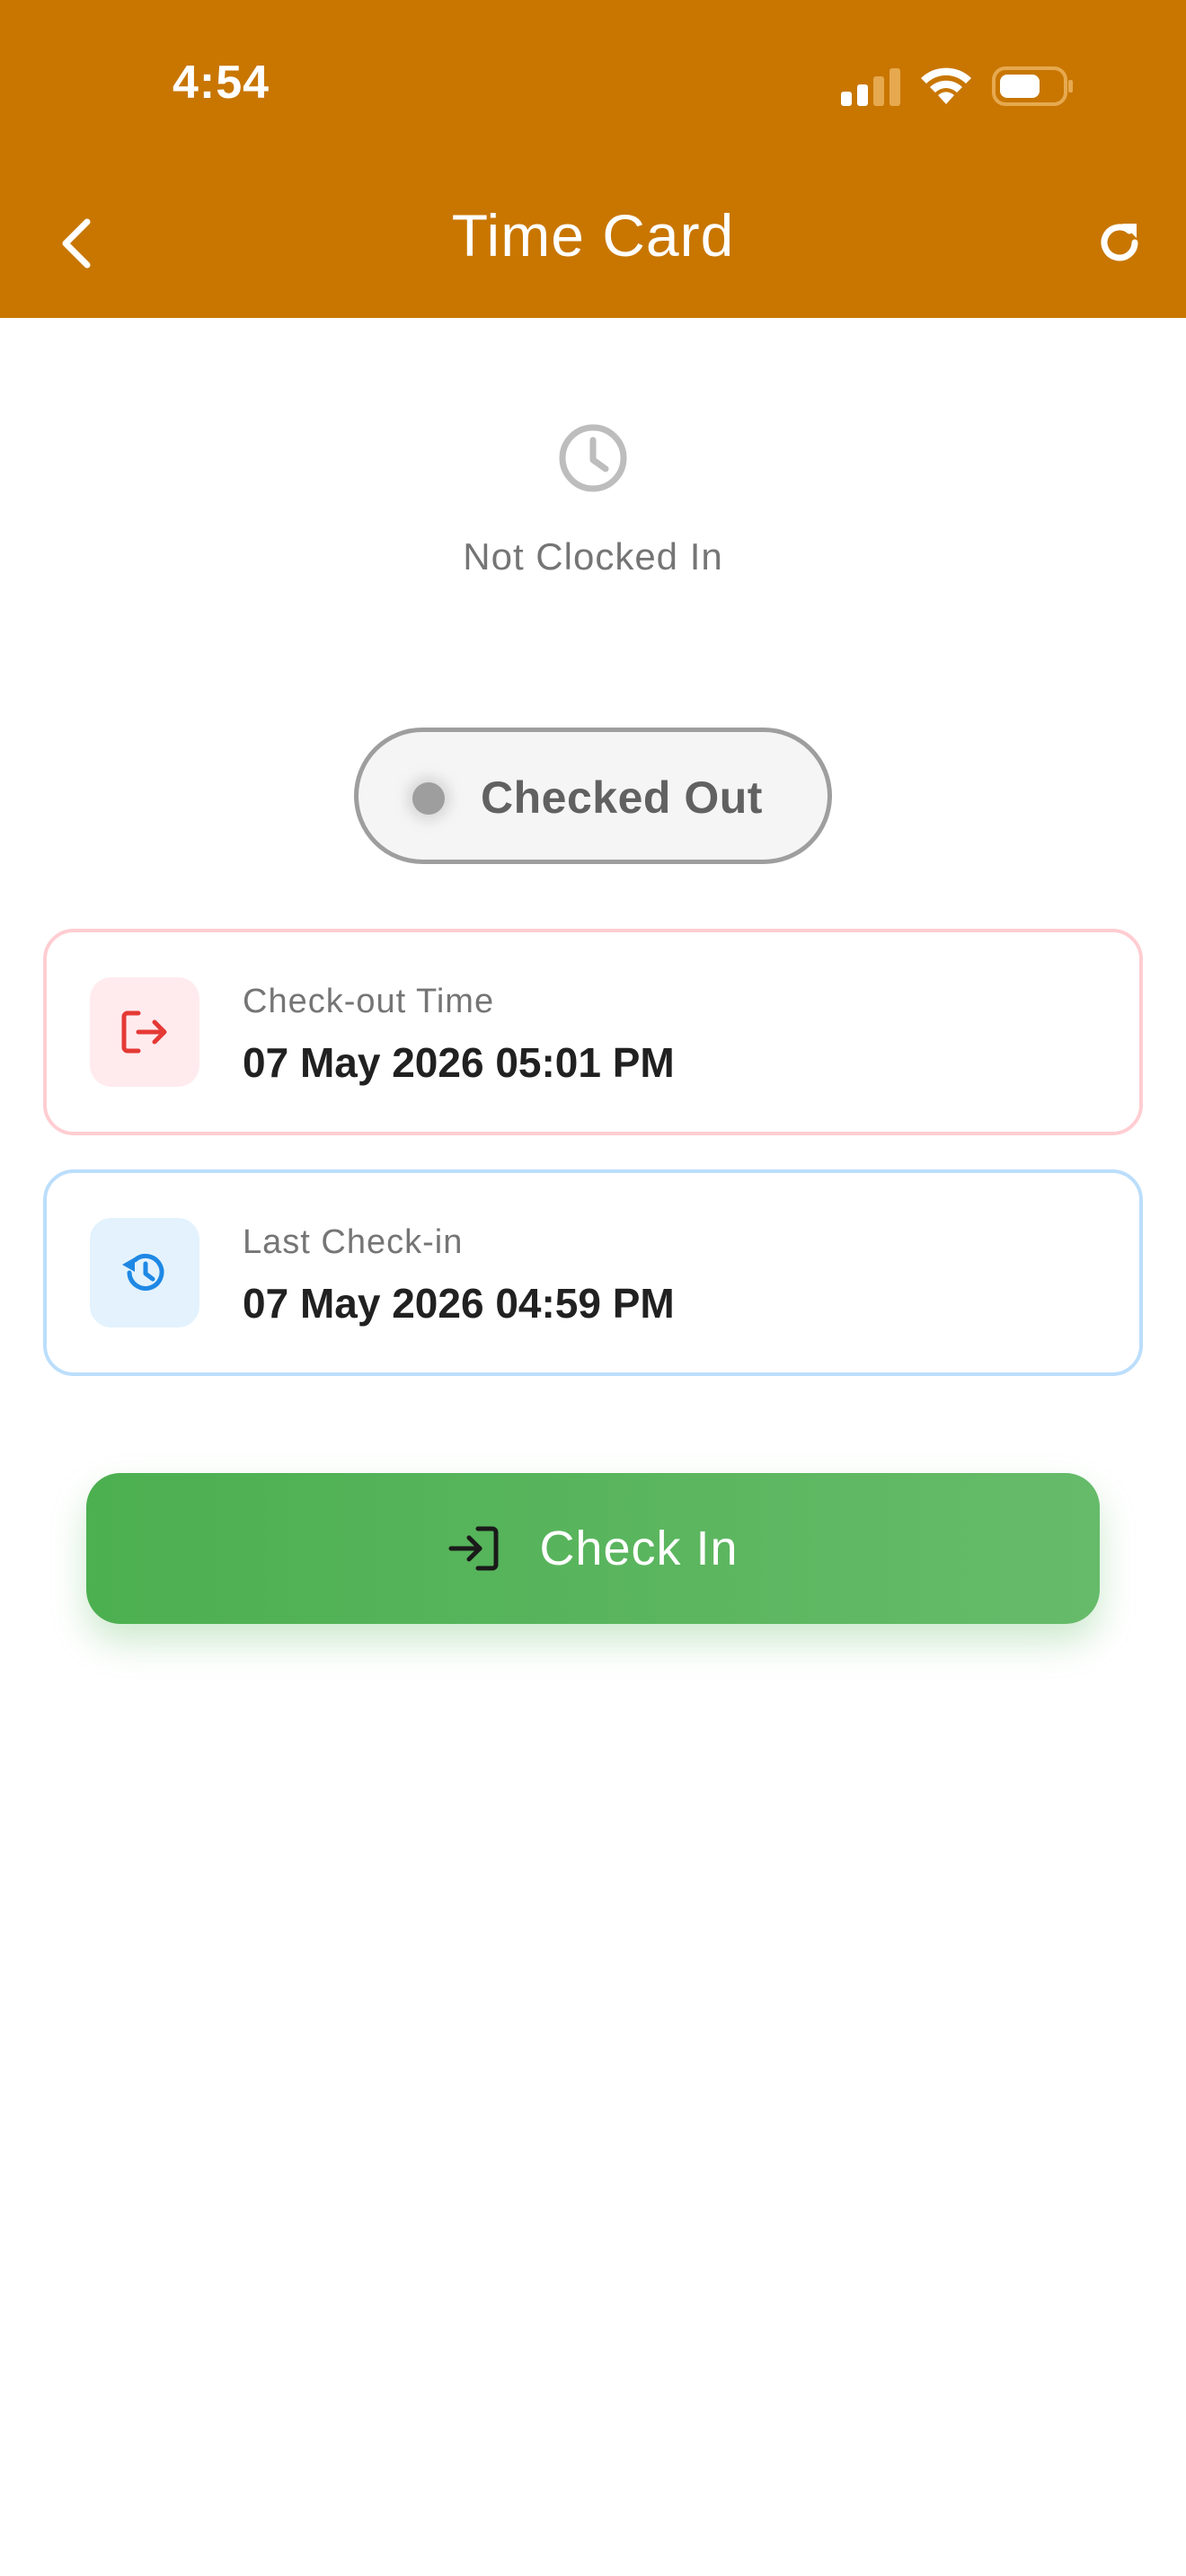 The height and width of the screenshot is (2576, 1186). What do you see at coordinates (622, 797) in the screenshot?
I see `status-pill-label: Checked Out` at bounding box center [622, 797].